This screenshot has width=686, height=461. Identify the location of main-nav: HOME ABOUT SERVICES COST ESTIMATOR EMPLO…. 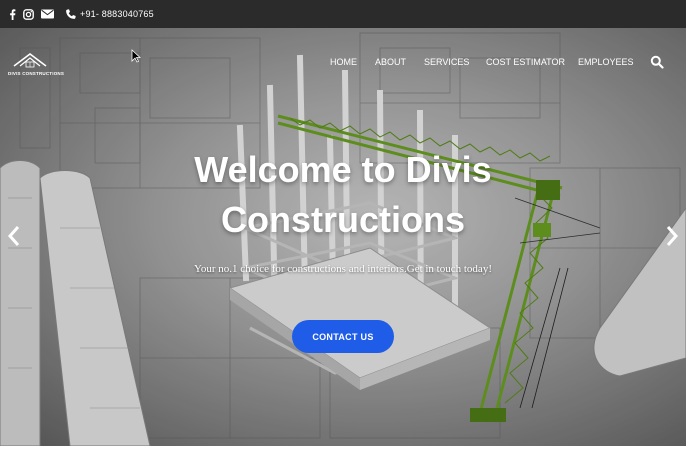
(343, 63).